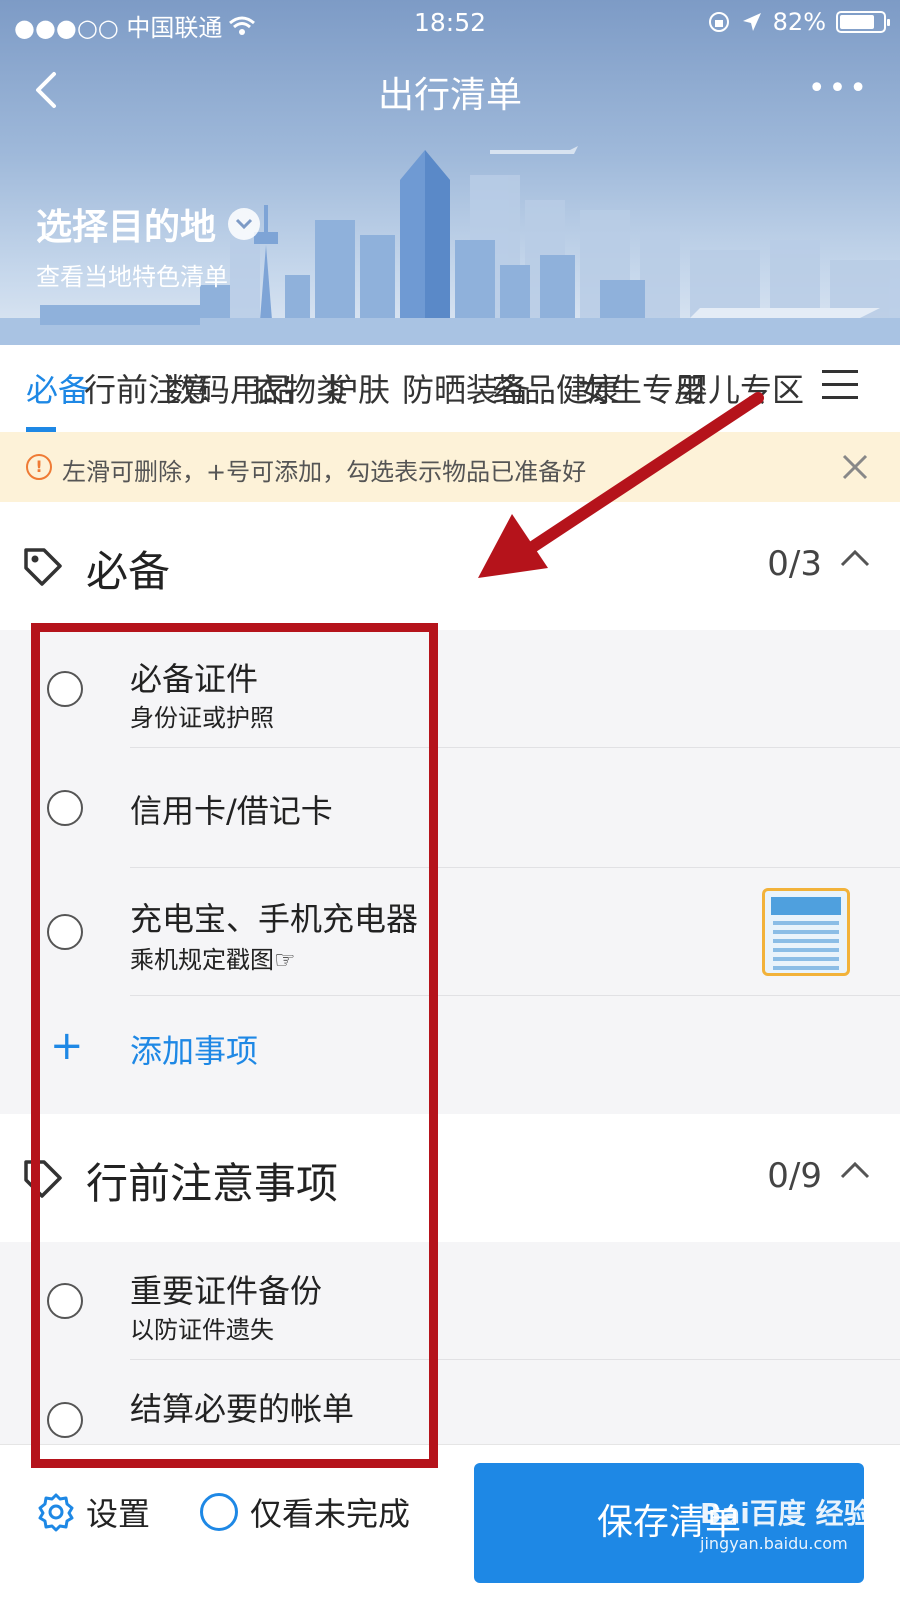  Describe the element at coordinates (126, 227) in the screenshot. I see `destination-title: 选择目的地` at that location.